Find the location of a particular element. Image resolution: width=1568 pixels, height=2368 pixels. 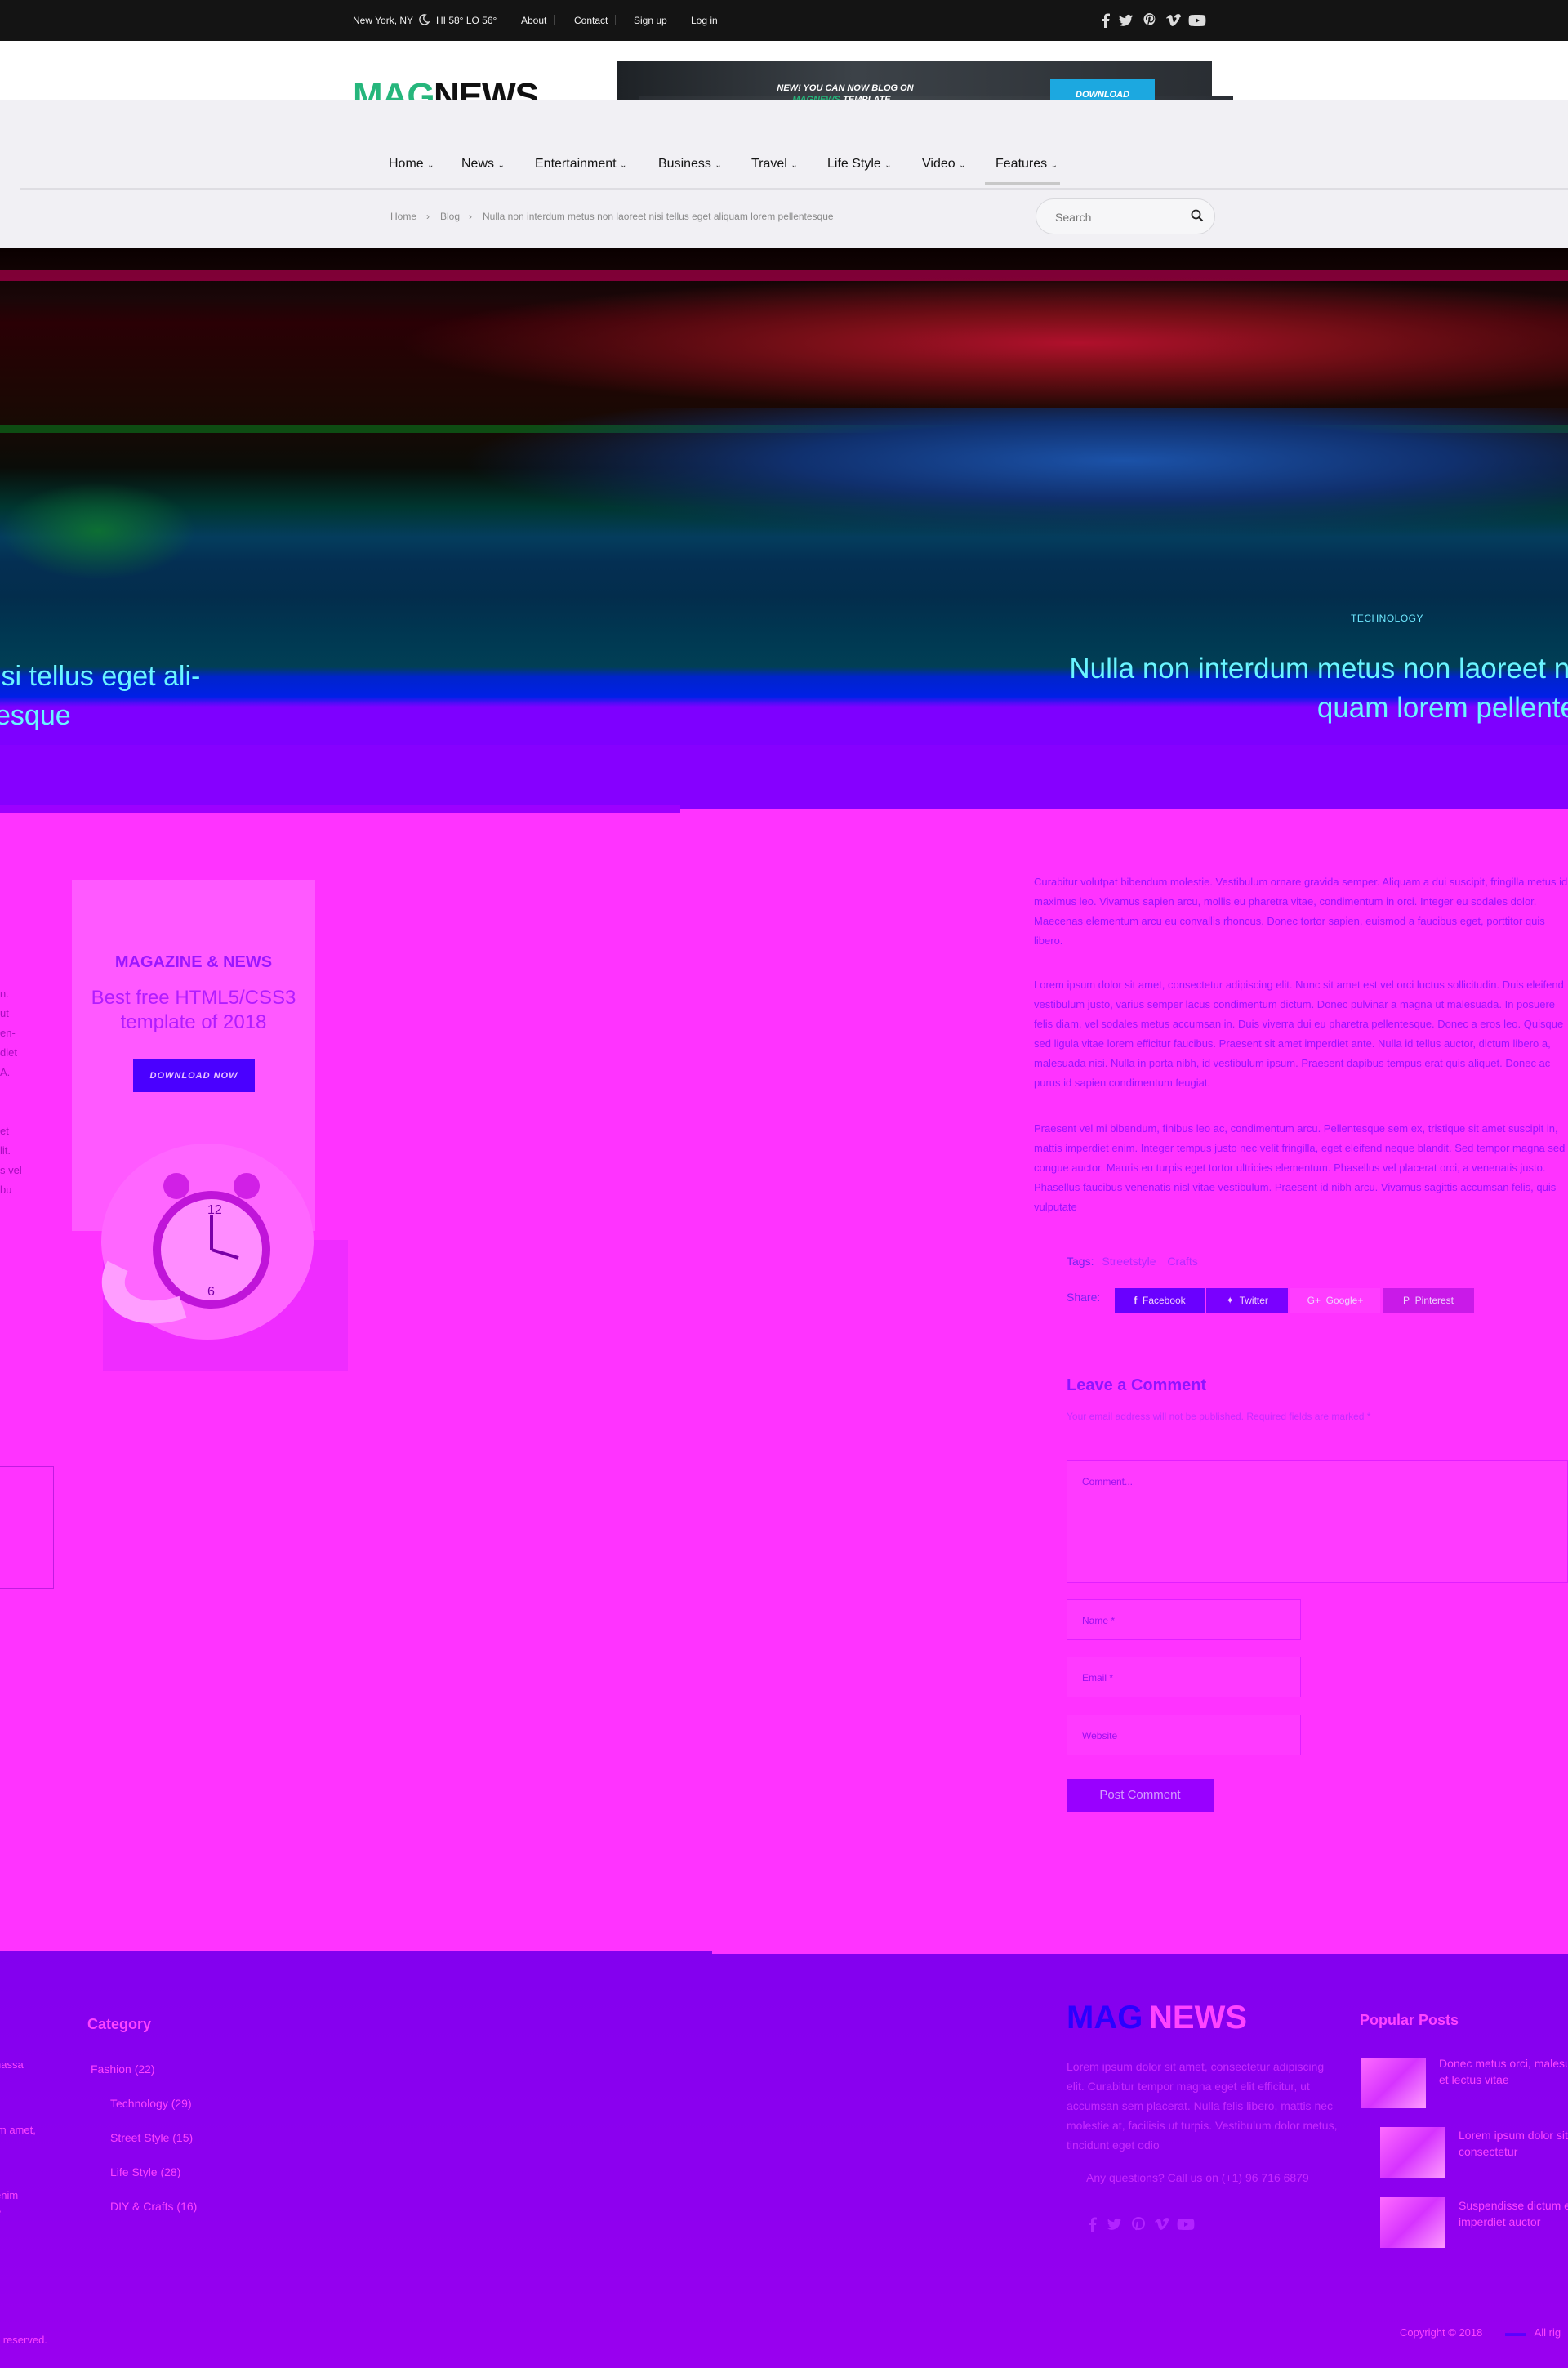

tags-row: Tags: Streetstyle Crafts is located at coordinates (1132, 1261).